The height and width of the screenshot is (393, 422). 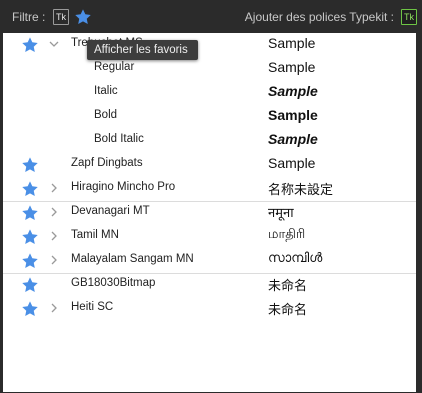 I want to click on font-name: Devanagari MT, so click(x=110, y=211).